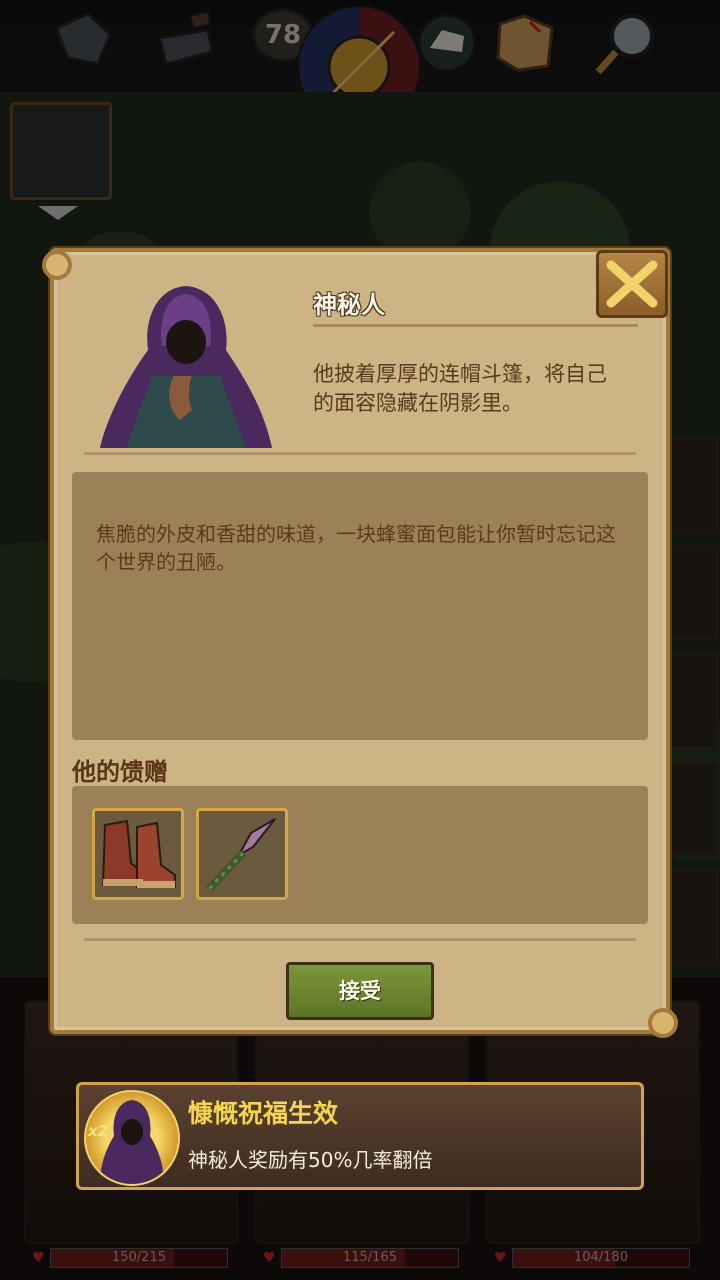 This screenshot has width=720, height=1280. I want to click on multiplier-badge: x2, so click(98, 1131).